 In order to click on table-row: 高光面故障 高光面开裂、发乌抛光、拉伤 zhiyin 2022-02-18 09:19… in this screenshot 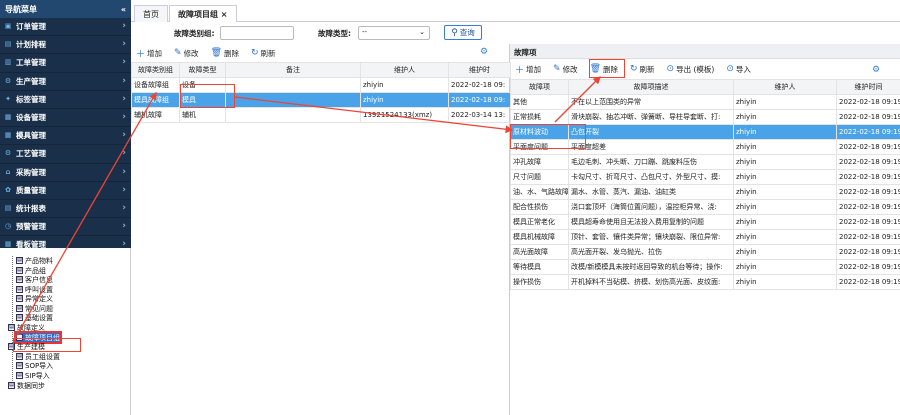, I will do `click(705, 252)`.